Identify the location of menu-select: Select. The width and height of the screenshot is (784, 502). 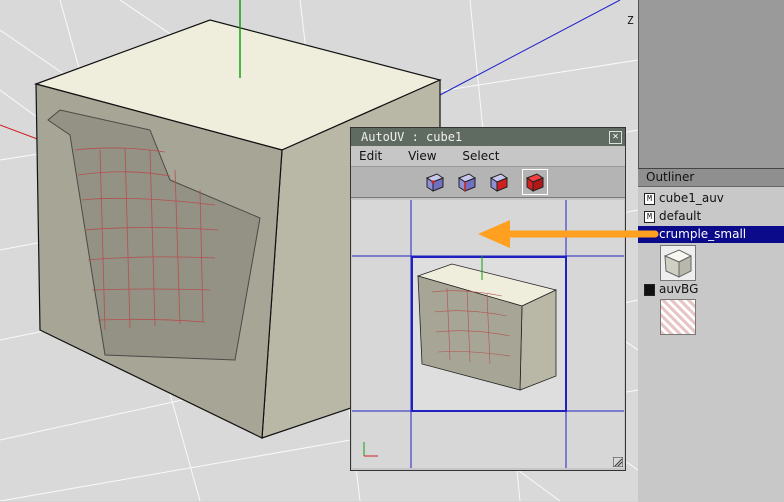
(480, 156).